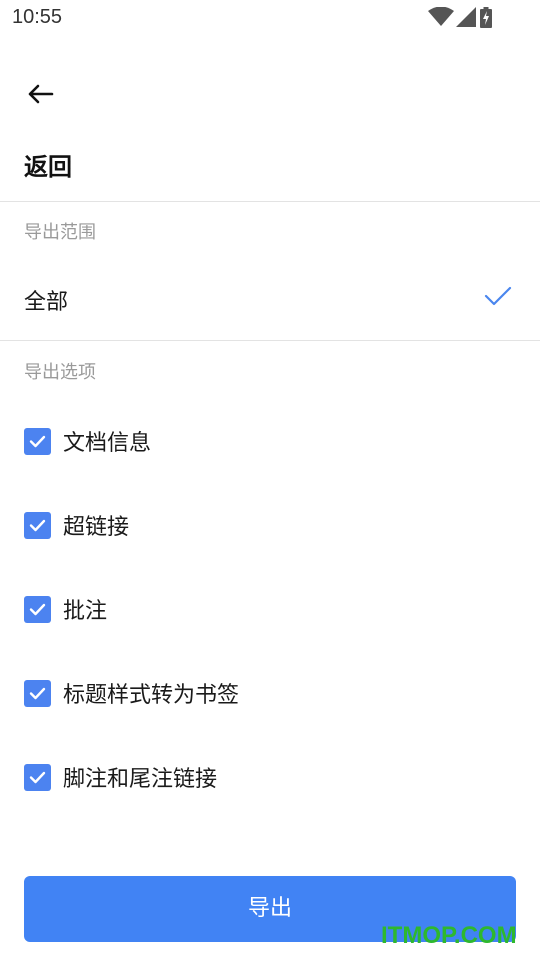 This screenshot has width=540, height=960. What do you see at coordinates (151, 695) in the screenshot?
I see `option-label: 标题样式转为书签` at bounding box center [151, 695].